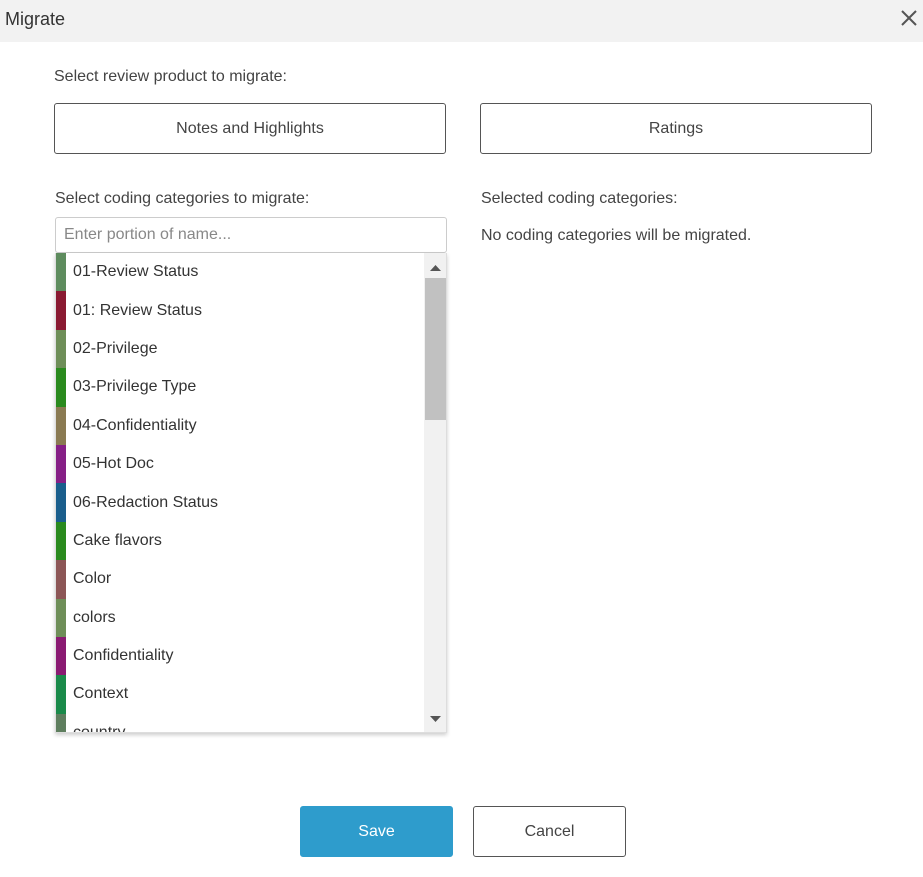 This screenshot has width=923, height=877. What do you see at coordinates (115, 348) in the screenshot?
I see `category-item-label: 02-Privilege` at bounding box center [115, 348].